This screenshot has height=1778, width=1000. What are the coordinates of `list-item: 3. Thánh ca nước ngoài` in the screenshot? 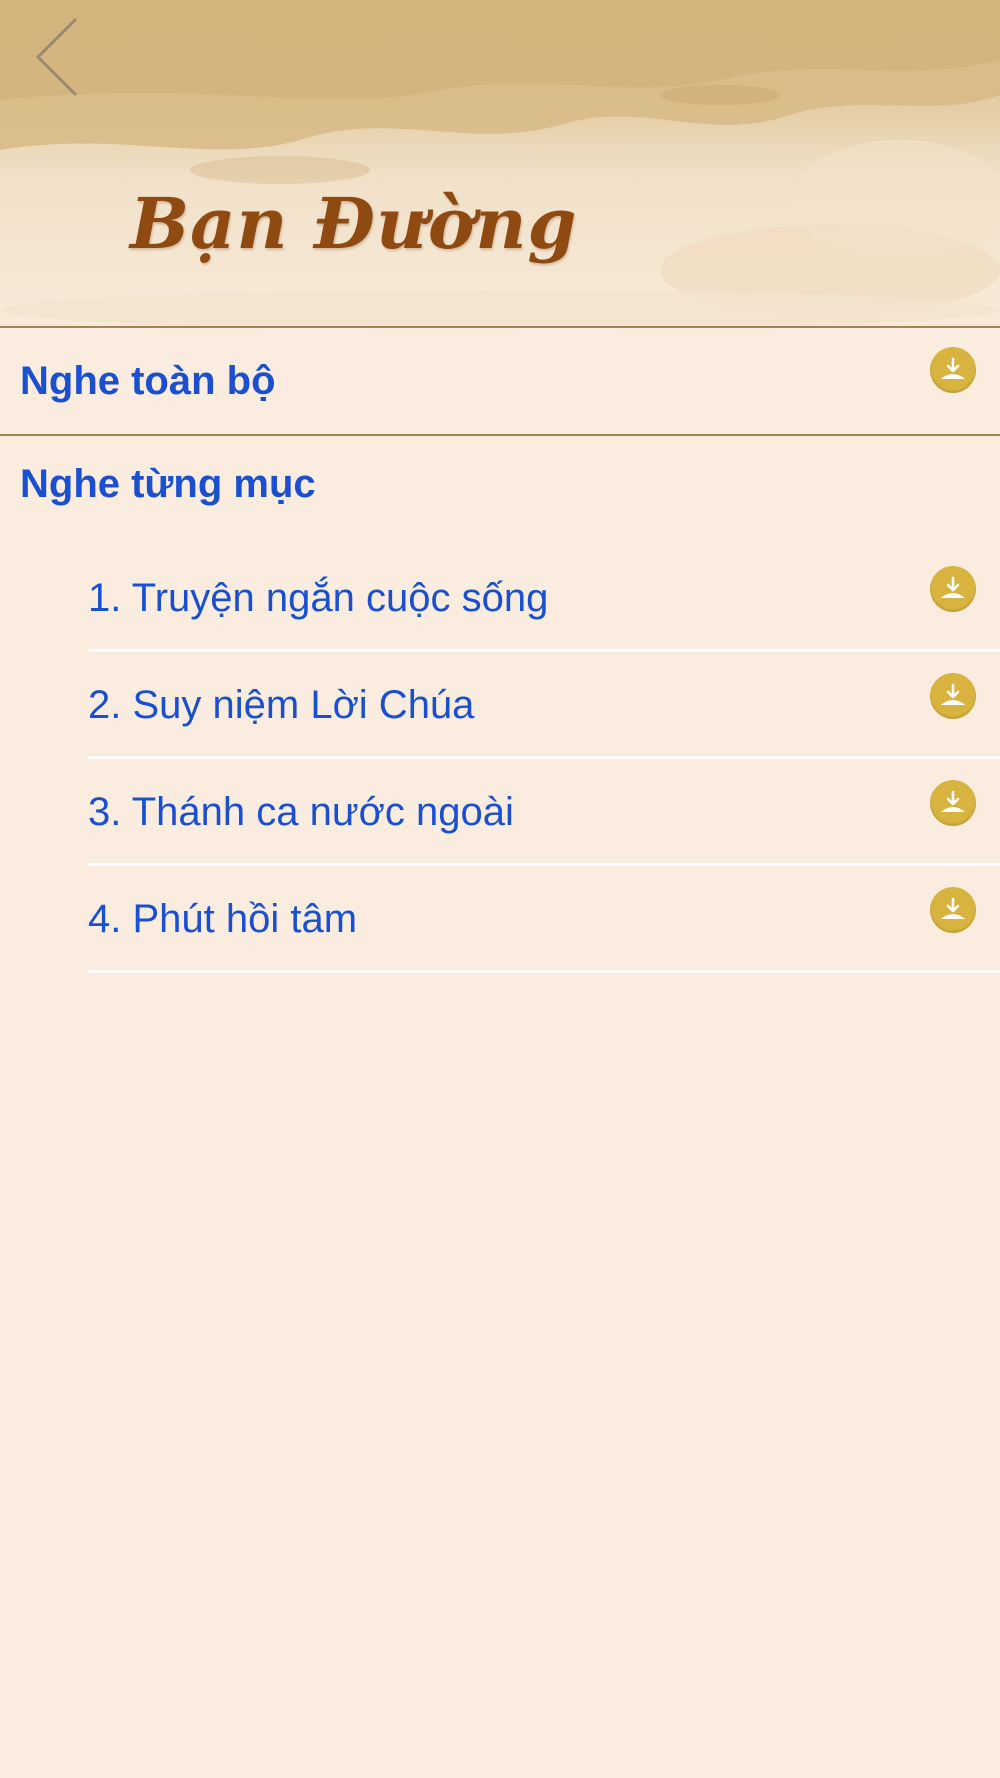 It's located at (500, 812).